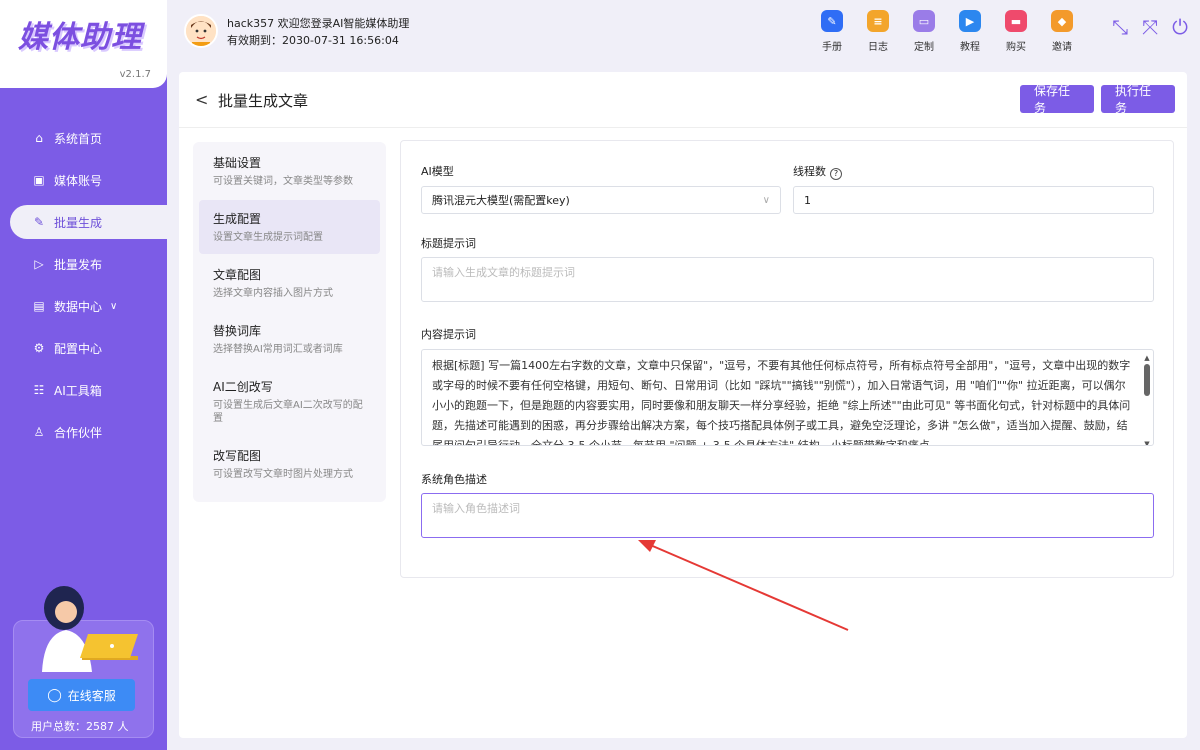 The image size is (1200, 750). I want to click on invite-button: ◆ 邀请, so click(1062, 31).